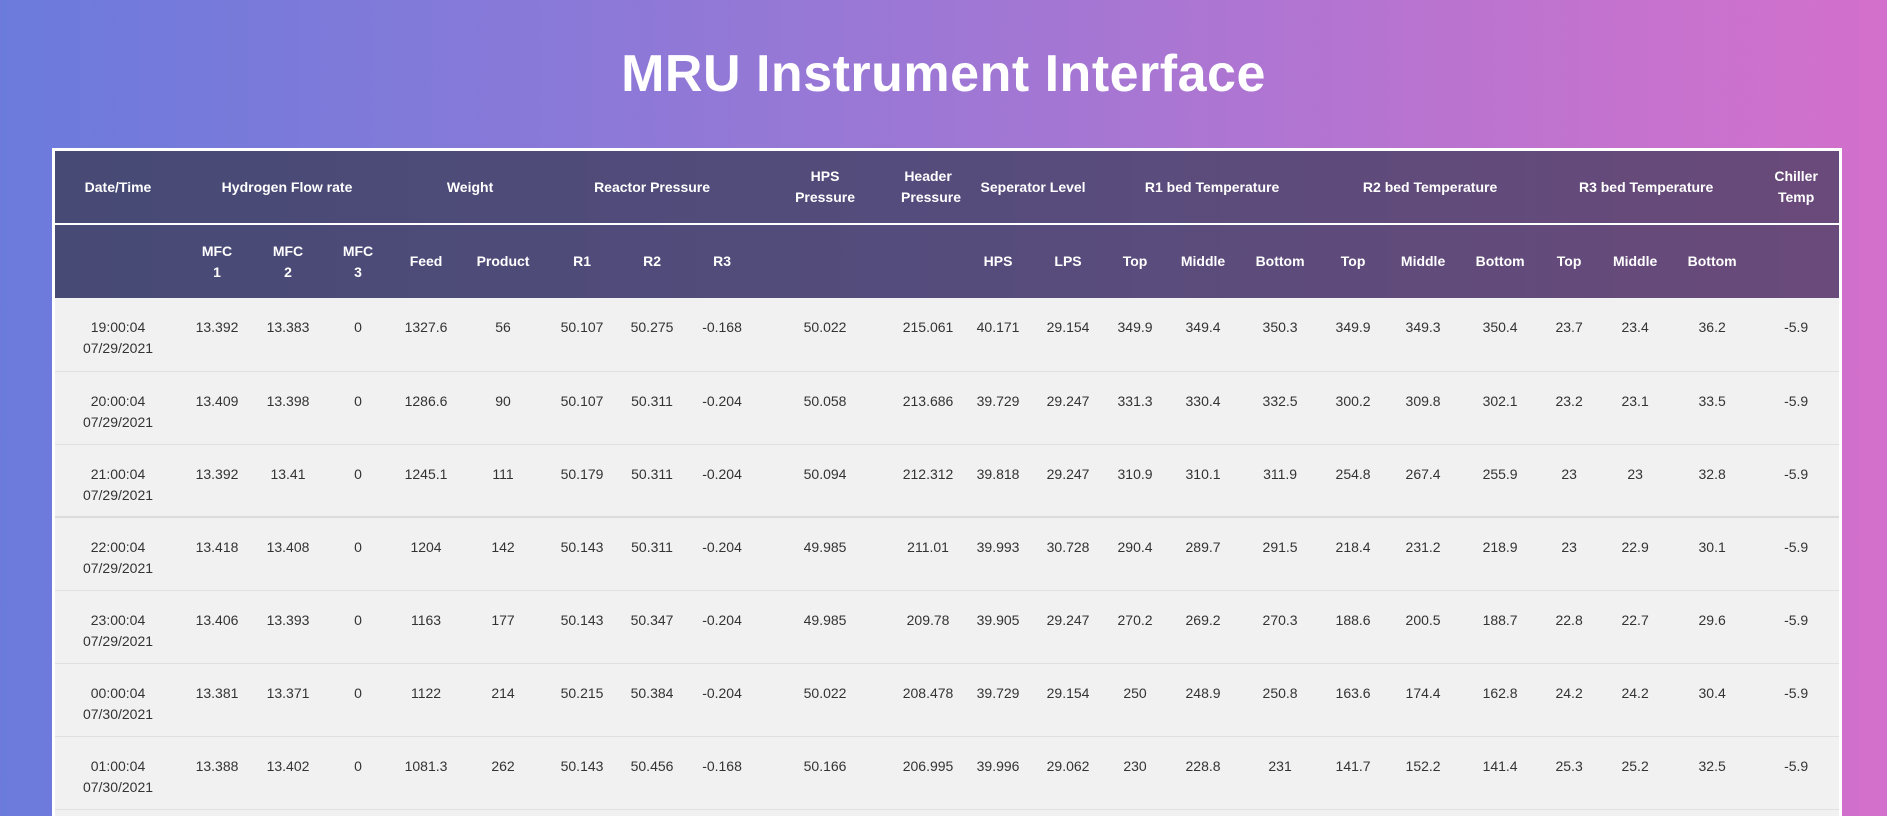 The image size is (1887, 816). What do you see at coordinates (652, 765) in the screenshot?
I see `cell-r2: 50.456` at bounding box center [652, 765].